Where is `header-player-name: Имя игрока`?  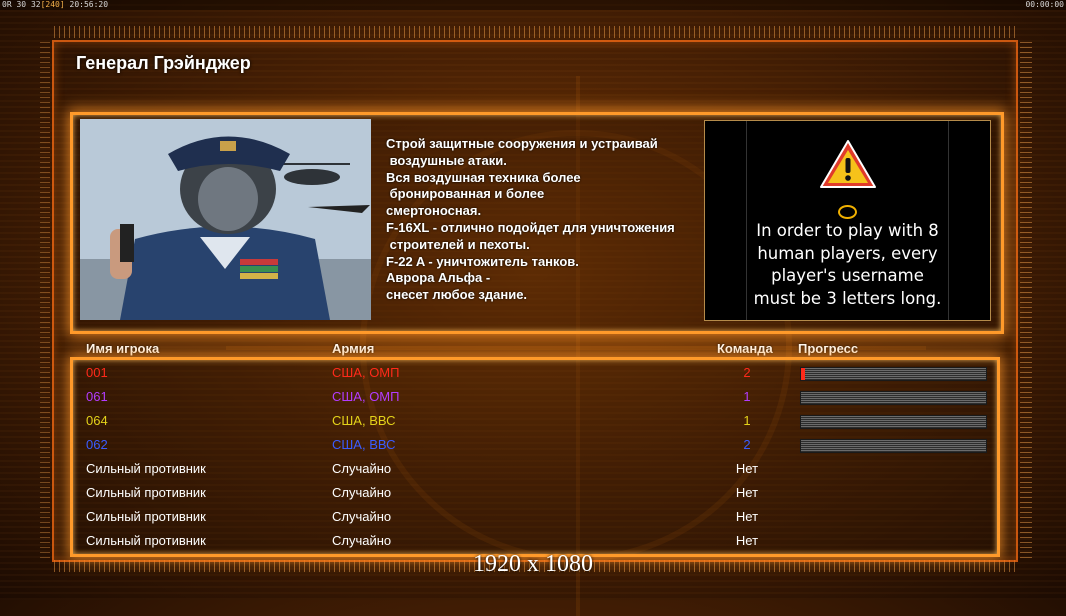
header-player-name: Имя игрока is located at coordinates (123, 348).